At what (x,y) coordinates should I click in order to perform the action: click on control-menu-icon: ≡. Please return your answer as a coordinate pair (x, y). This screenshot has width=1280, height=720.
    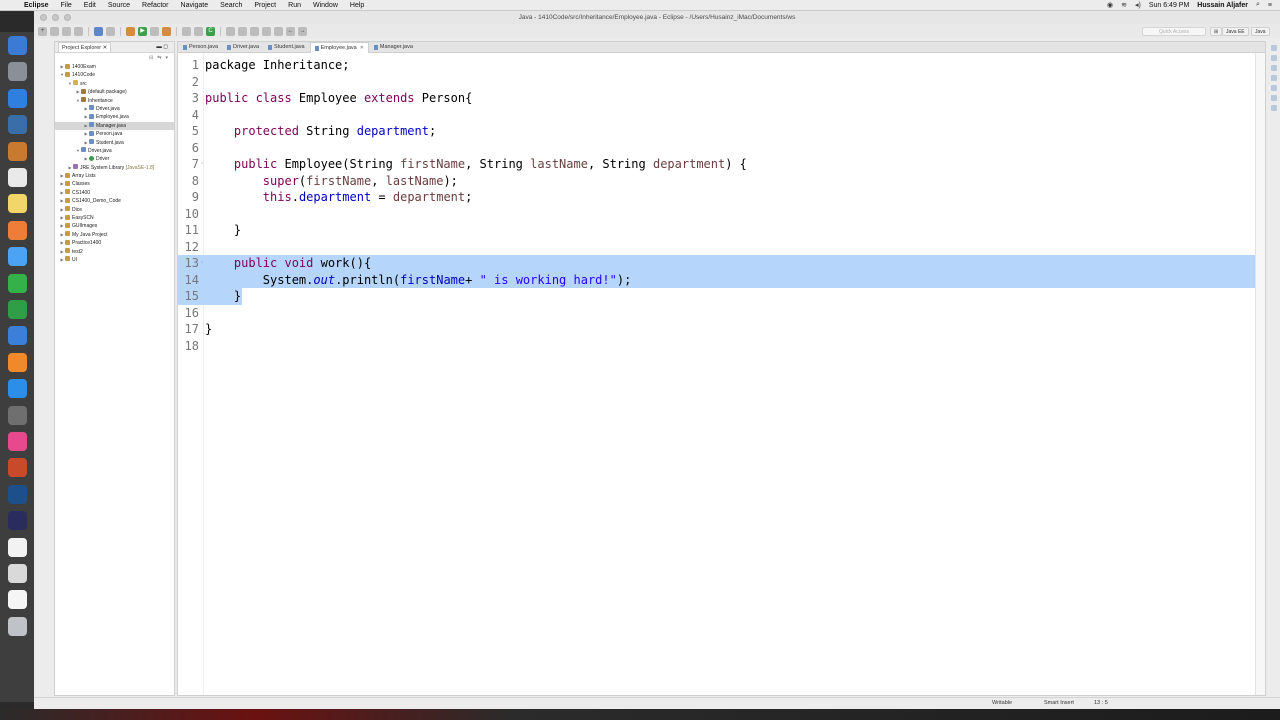
    Looking at the image, I should click on (1270, 5).